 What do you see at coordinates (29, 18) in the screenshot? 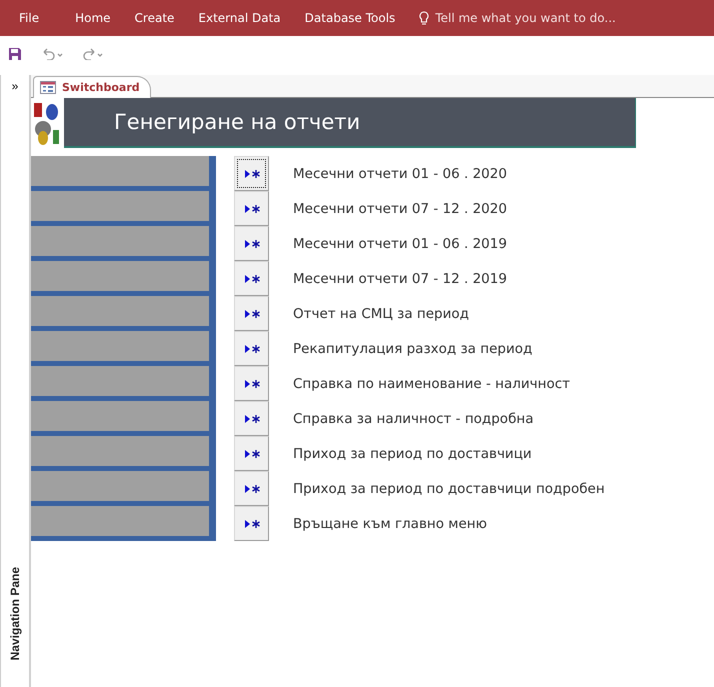
I see `menu-tab: File` at bounding box center [29, 18].